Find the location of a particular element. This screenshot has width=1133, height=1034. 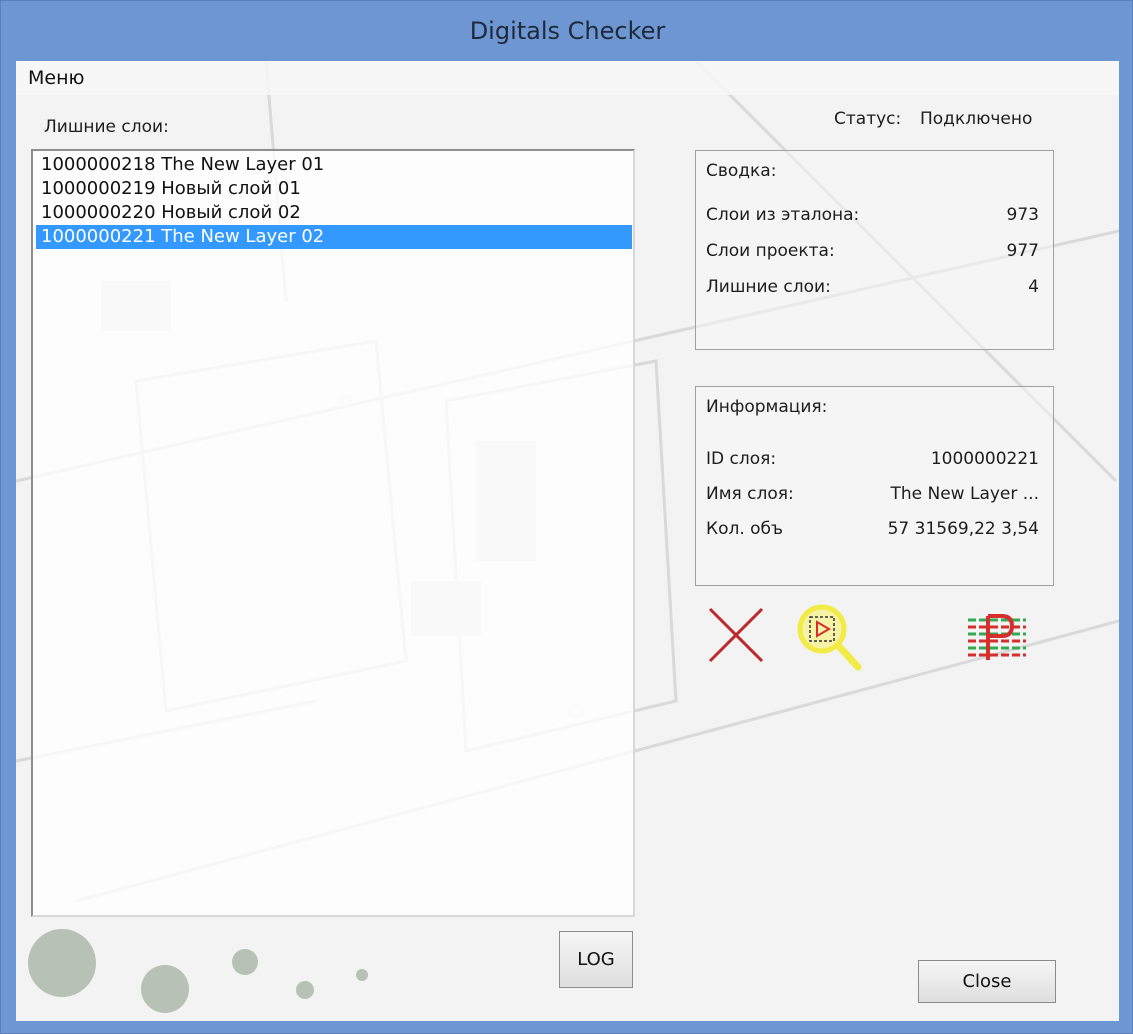

summary-reference-layers-value: 973 is located at coordinates (1022, 215).